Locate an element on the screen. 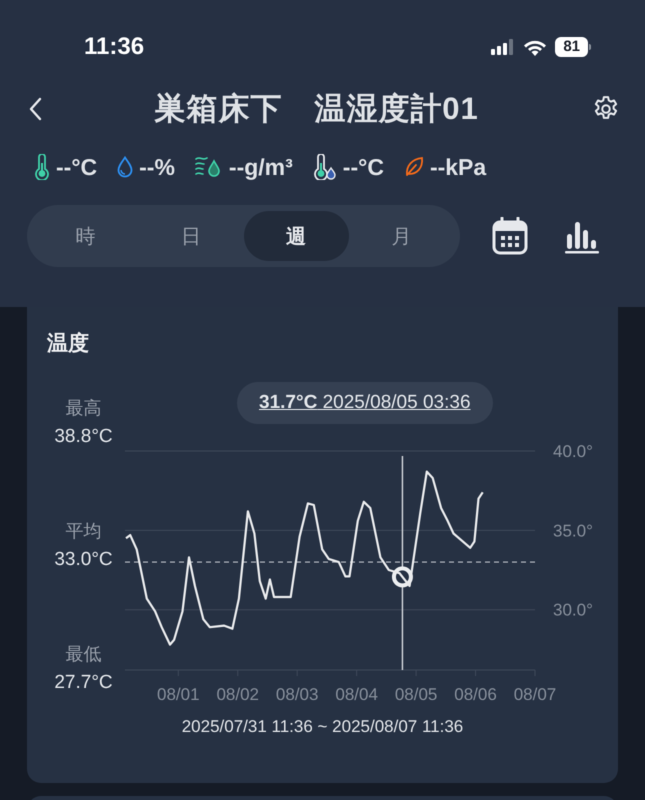  tick-label: 08/07 is located at coordinates (535, 694).